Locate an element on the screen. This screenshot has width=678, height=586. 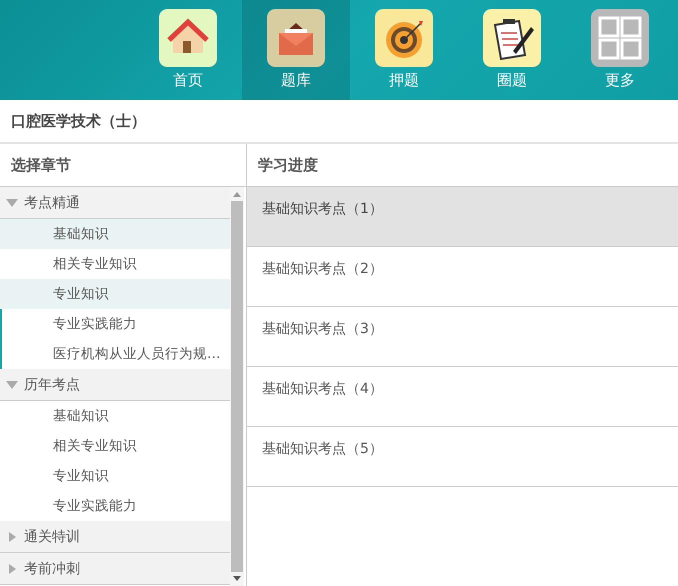
tree-group: 考点精通 is located at coordinates (115, 203).